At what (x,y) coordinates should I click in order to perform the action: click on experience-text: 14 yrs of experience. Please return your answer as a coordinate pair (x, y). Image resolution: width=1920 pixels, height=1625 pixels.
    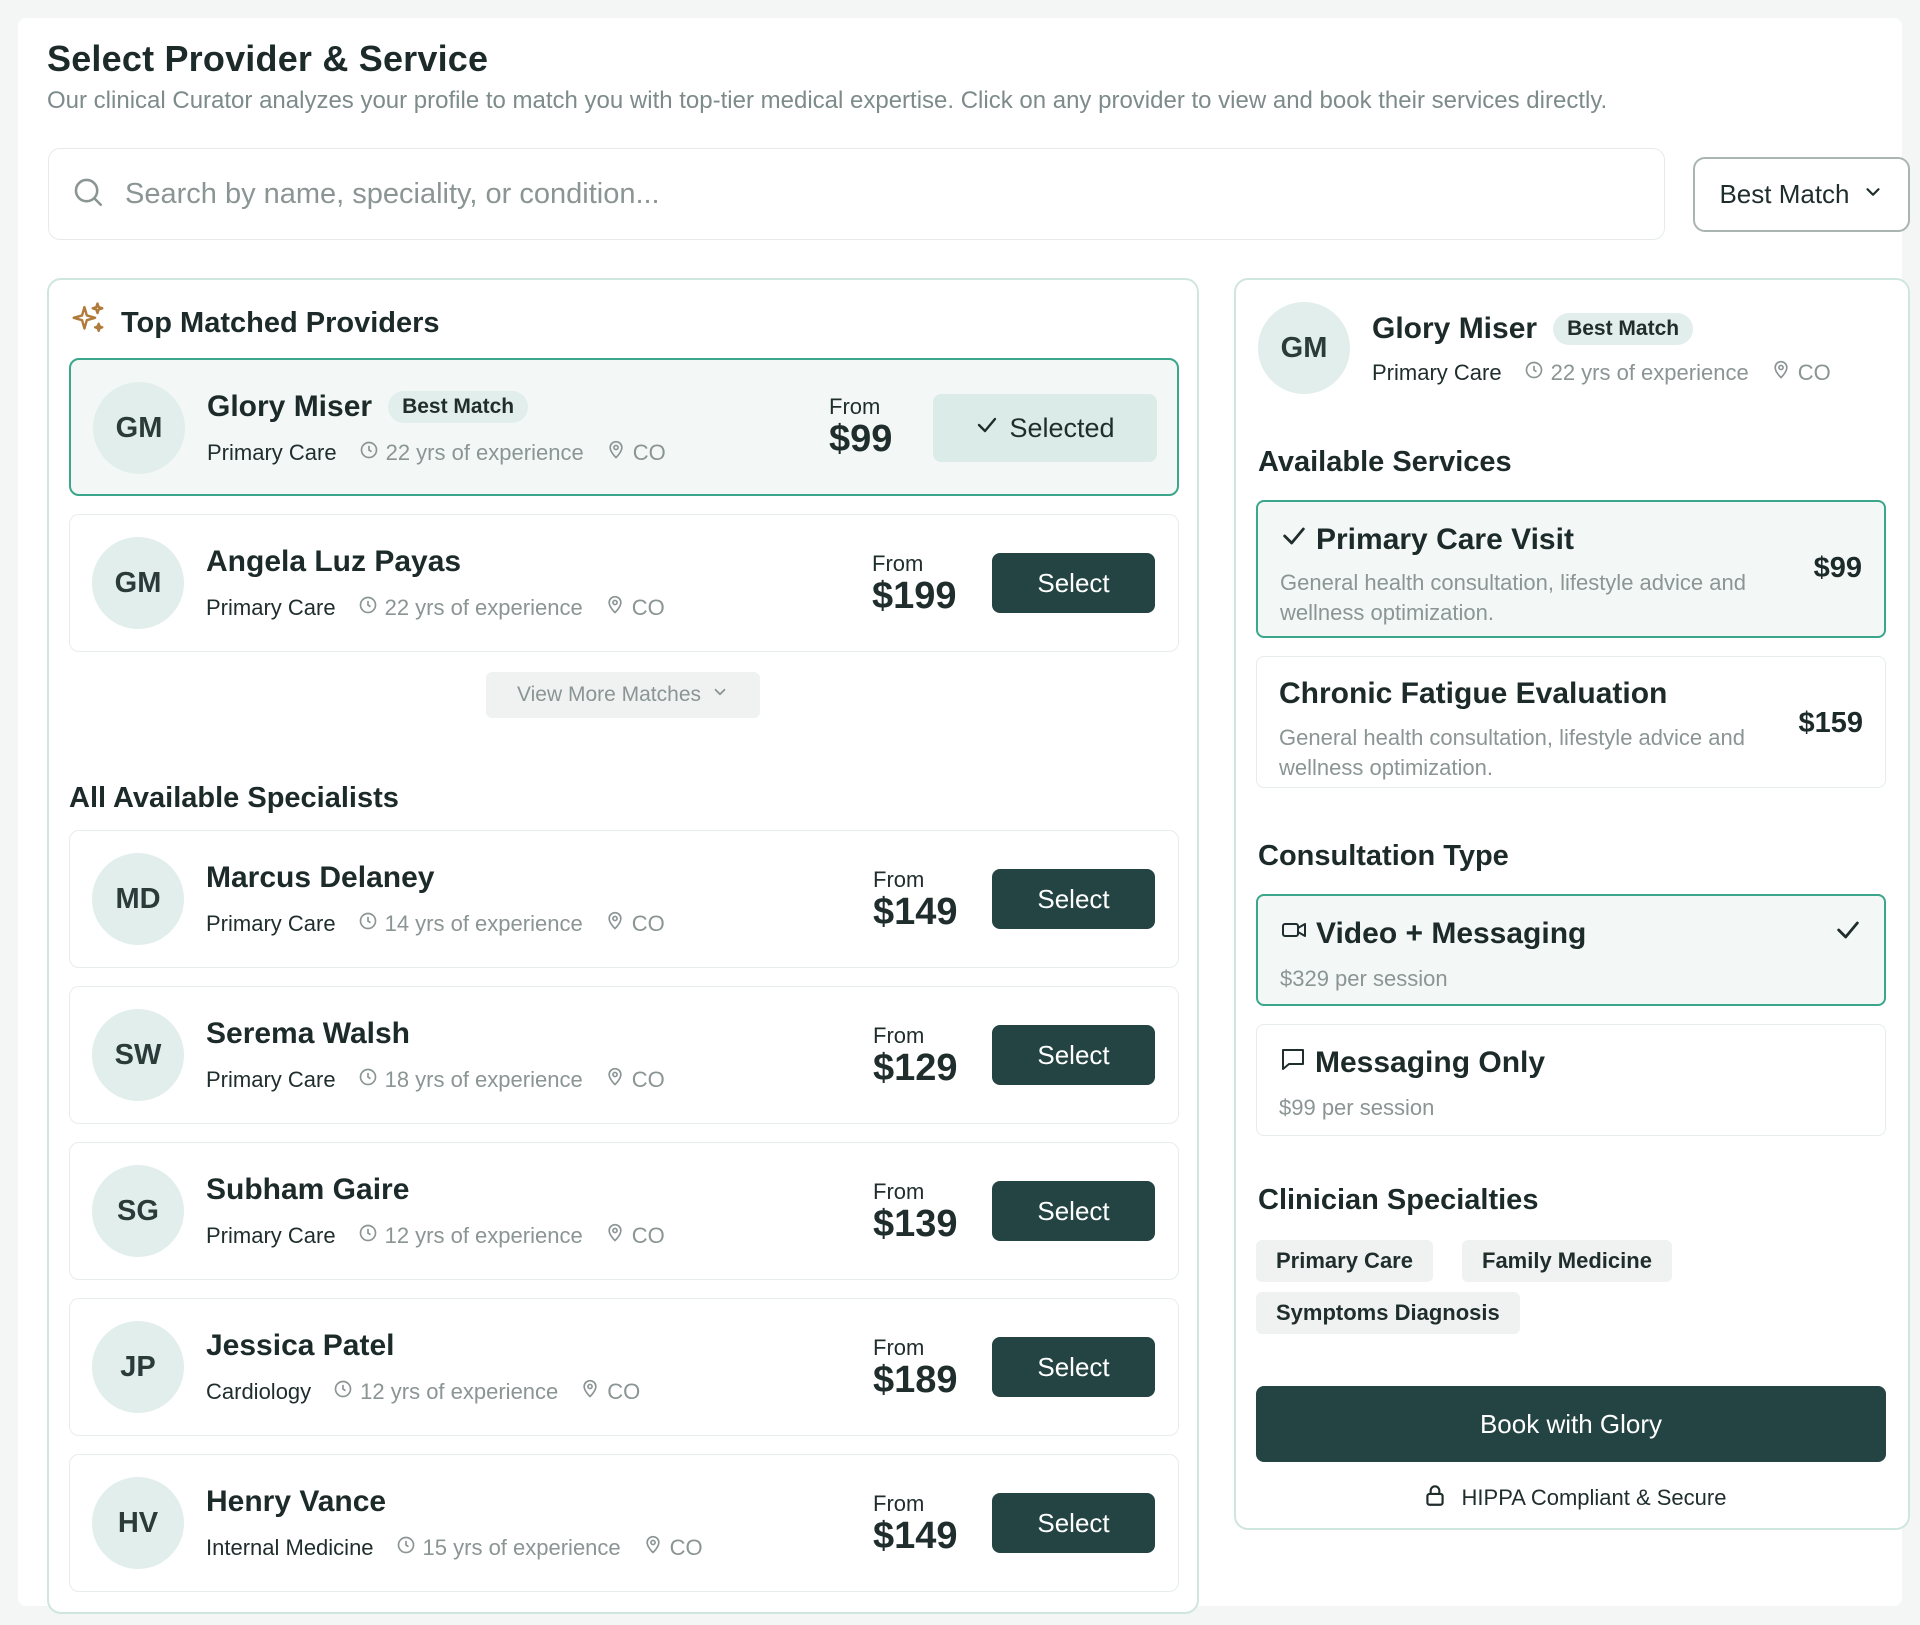
    Looking at the image, I should click on (483, 923).